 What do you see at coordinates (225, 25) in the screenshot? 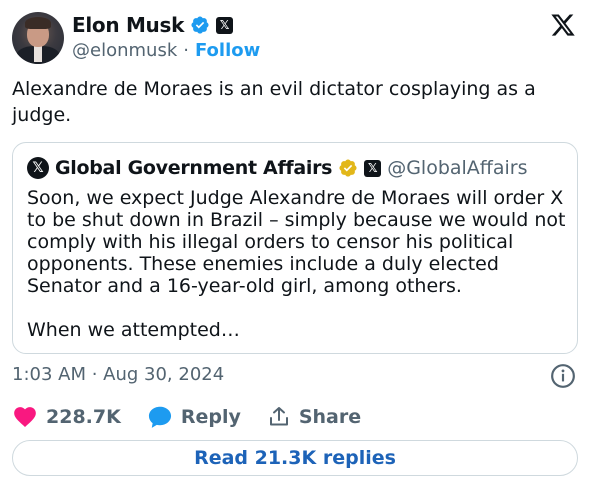
I see `x-affiliate-icon: 𝕏` at bounding box center [225, 25].